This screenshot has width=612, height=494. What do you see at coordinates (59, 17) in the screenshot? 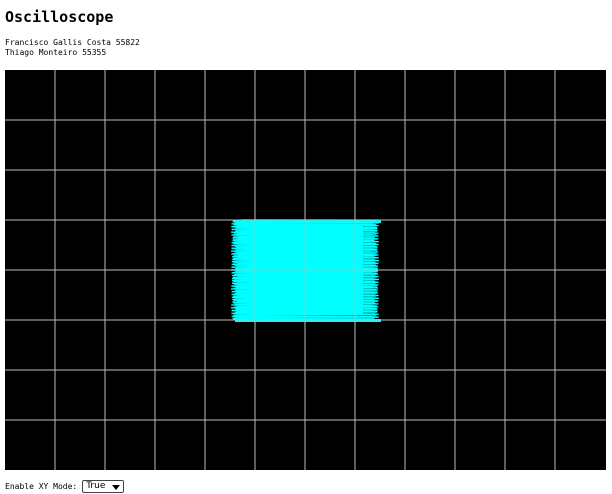
I see `page-title: Oscilloscope` at bounding box center [59, 17].